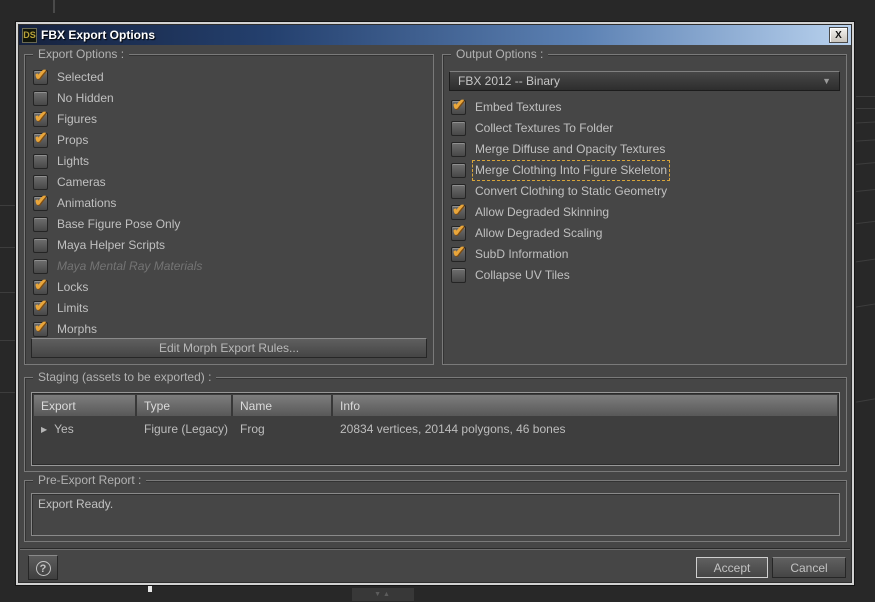 Image resolution: width=875 pixels, height=602 pixels. What do you see at coordinates (76, 504) in the screenshot?
I see `report-text: Export Ready.` at bounding box center [76, 504].